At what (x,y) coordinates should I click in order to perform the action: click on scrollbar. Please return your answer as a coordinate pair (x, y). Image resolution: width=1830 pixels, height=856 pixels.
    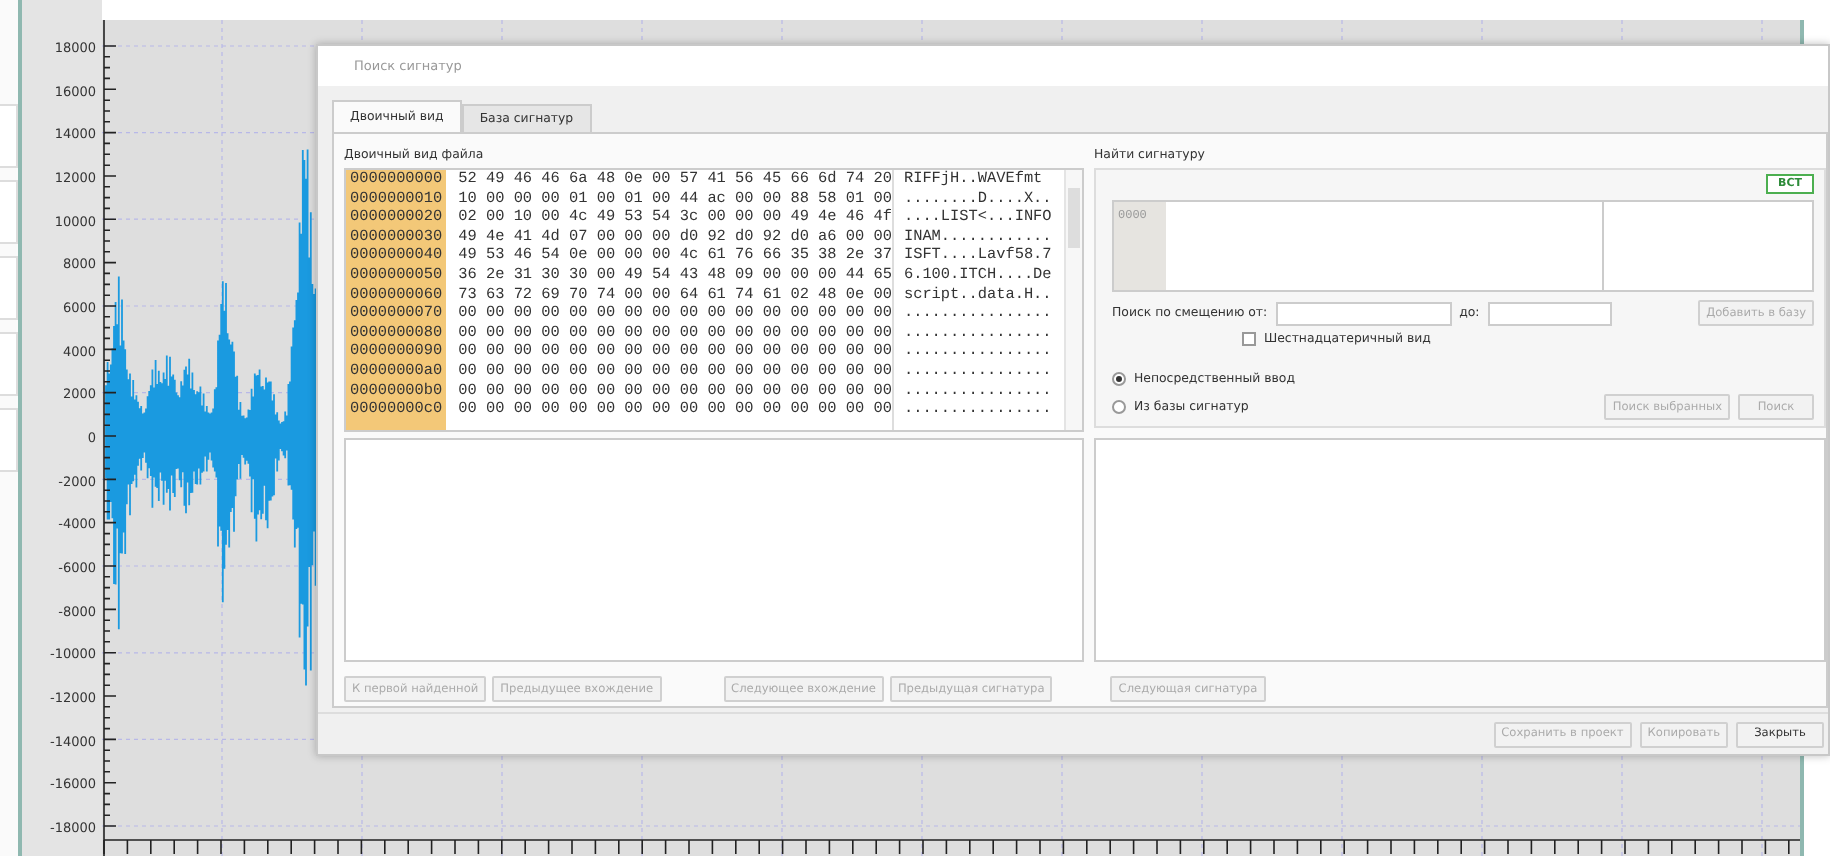
    Looking at the image, I should click on (1073, 300).